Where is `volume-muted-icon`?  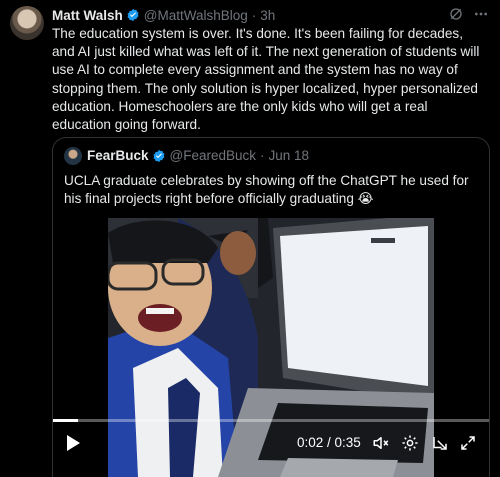 volume-muted-icon is located at coordinates (381, 443).